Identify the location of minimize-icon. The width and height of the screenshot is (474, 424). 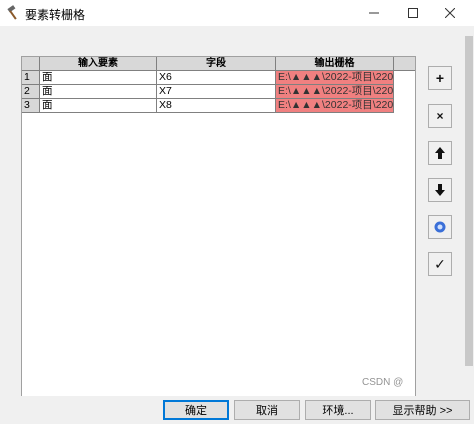
(374, 13).